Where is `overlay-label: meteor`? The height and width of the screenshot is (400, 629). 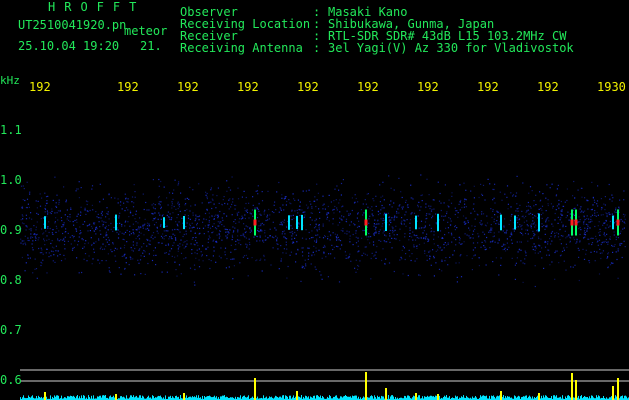 overlay-label: meteor is located at coordinates (146, 31).